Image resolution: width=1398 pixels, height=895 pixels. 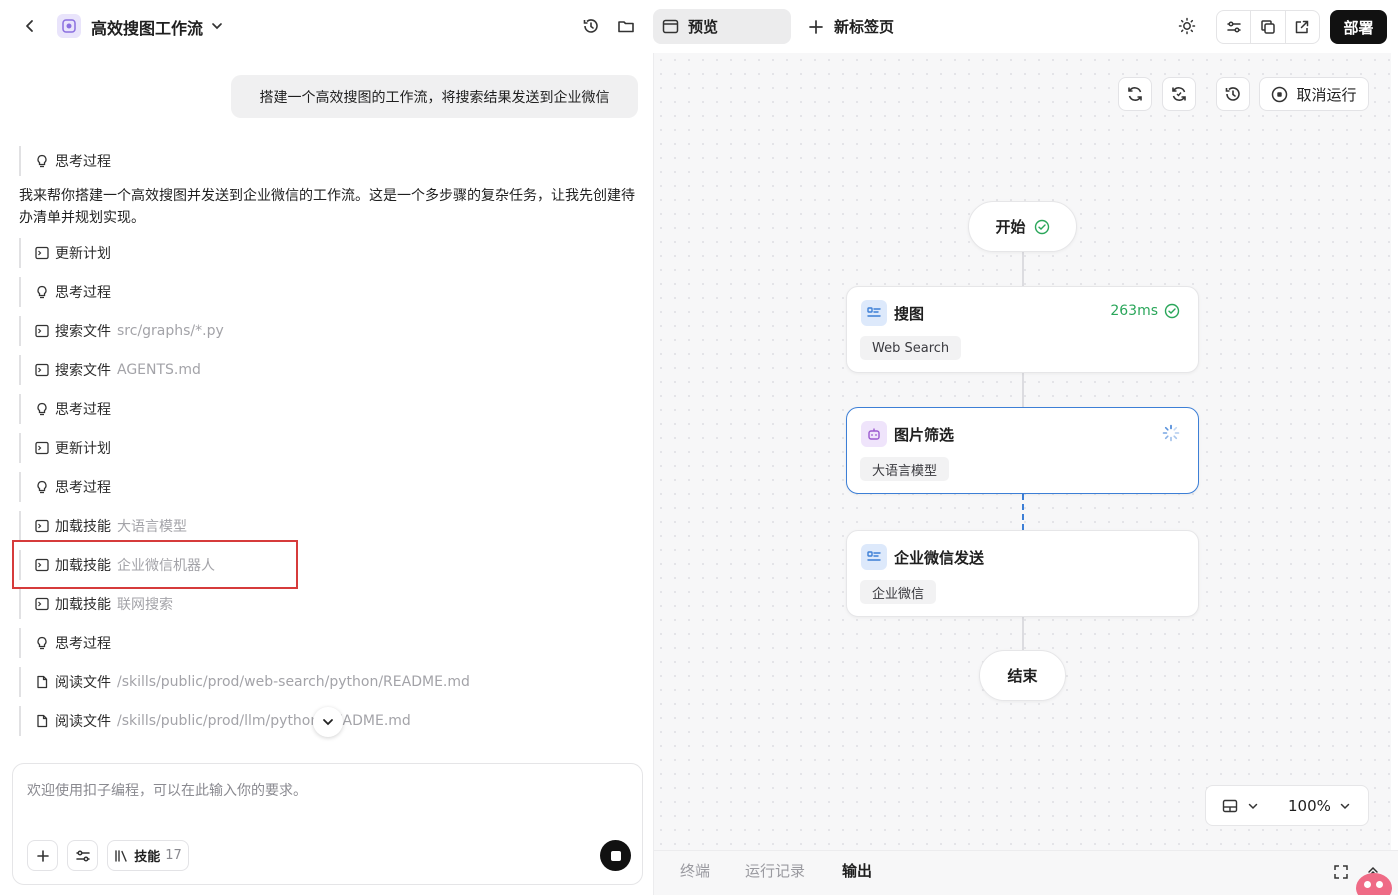 What do you see at coordinates (83, 254) in the screenshot?
I see `step-label: 更新计划` at bounding box center [83, 254].